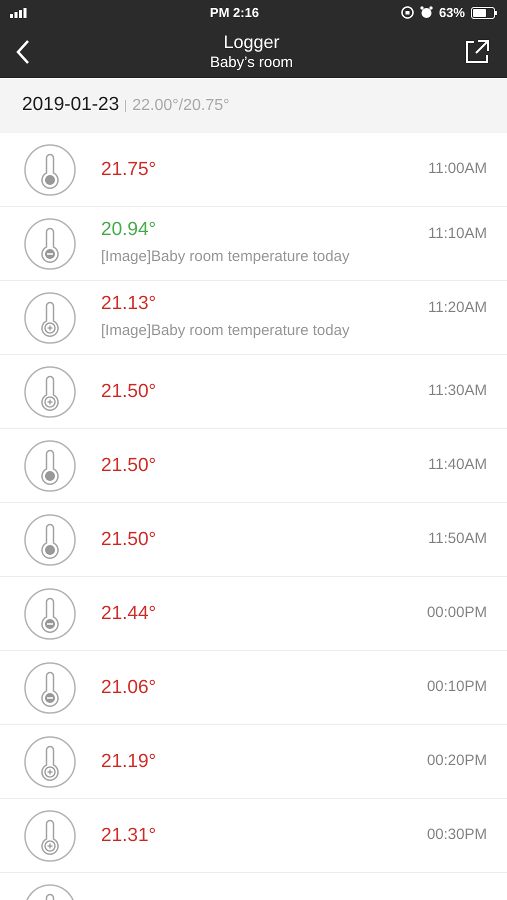 Image resolution: width=507 pixels, height=900 pixels. Describe the element at coordinates (251, 41) in the screenshot. I see `page-title: Logger` at that location.